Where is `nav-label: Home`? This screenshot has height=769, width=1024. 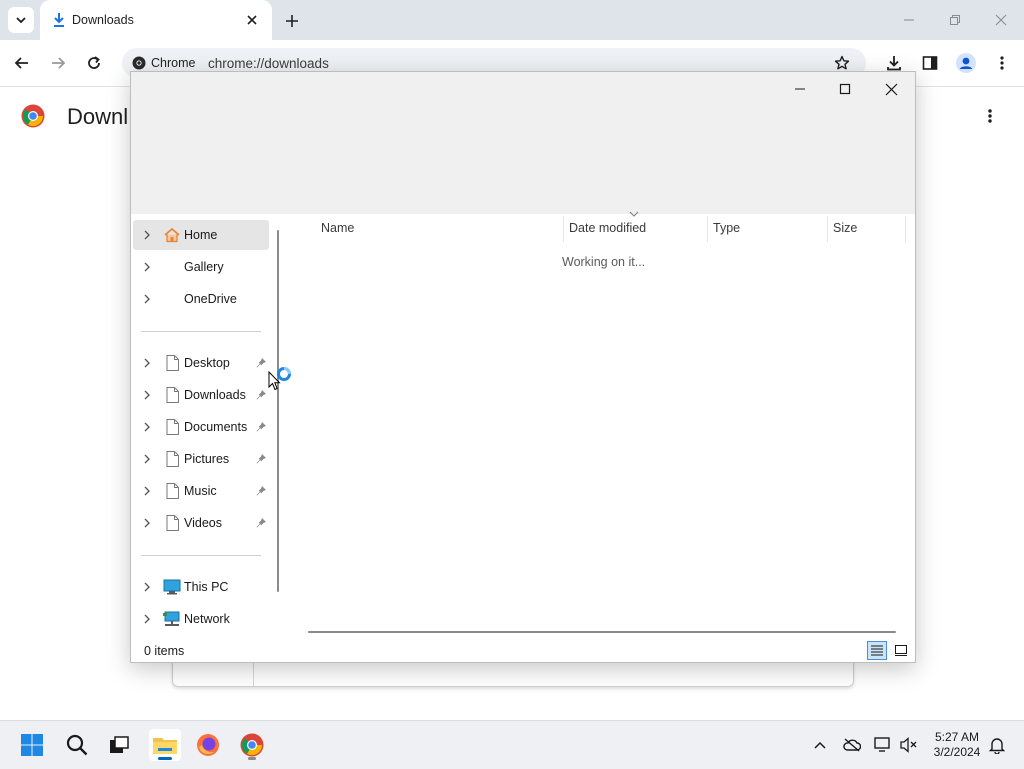 nav-label: Home is located at coordinates (201, 235).